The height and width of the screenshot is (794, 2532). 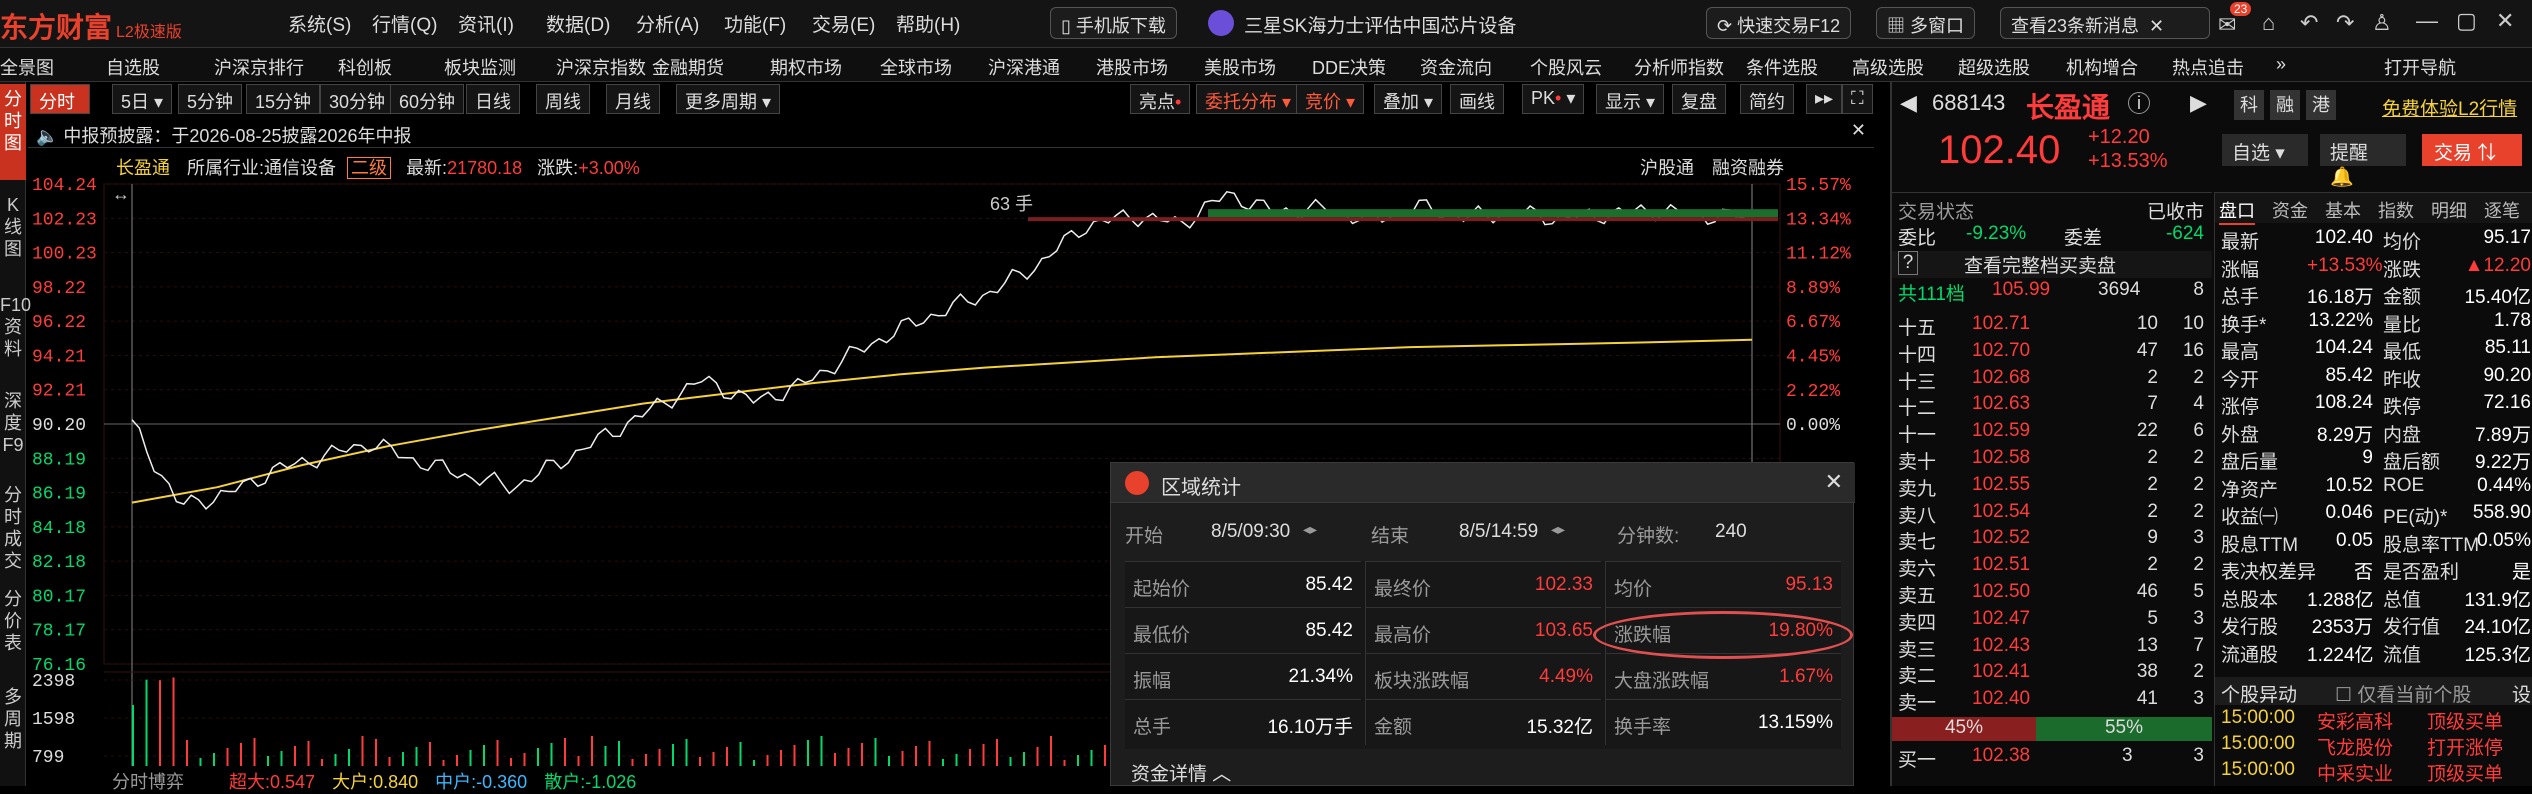 I want to click on vtab-price-table: 分价表, so click(x=13, y=627).